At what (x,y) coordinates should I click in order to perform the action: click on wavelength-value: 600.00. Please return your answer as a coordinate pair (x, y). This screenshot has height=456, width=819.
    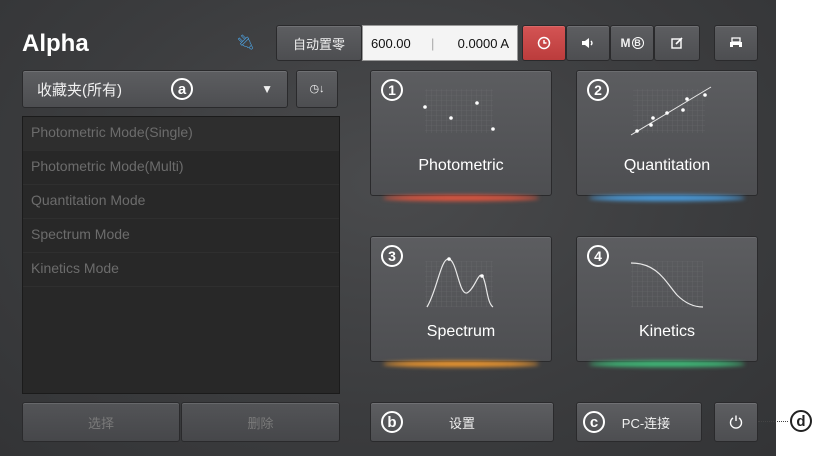
    Looking at the image, I should click on (391, 43).